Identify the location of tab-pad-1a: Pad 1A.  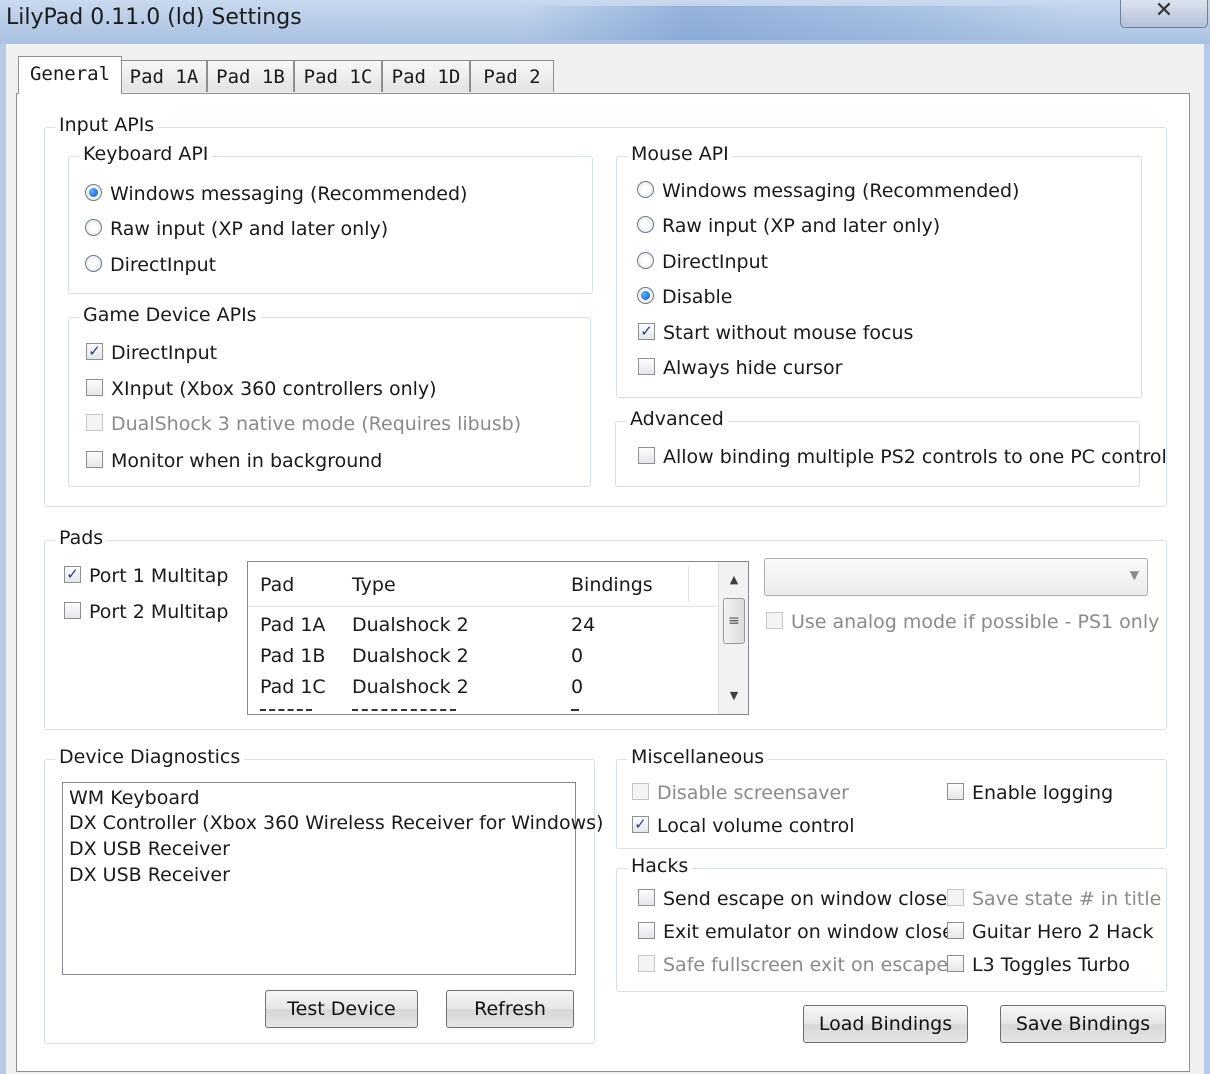
(164, 76).